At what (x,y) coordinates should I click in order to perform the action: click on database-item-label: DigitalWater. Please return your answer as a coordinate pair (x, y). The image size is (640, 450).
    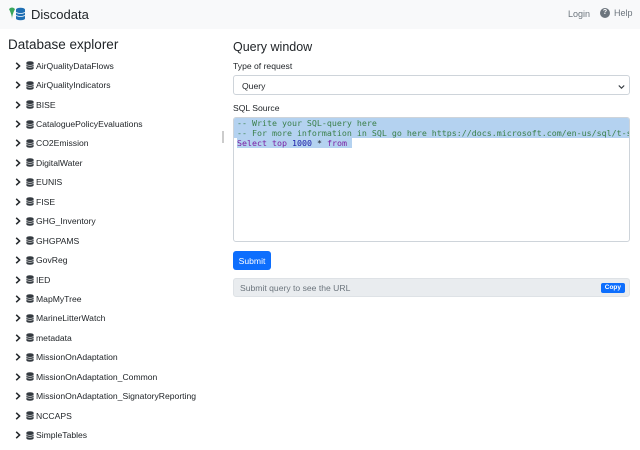
    Looking at the image, I should click on (59, 162).